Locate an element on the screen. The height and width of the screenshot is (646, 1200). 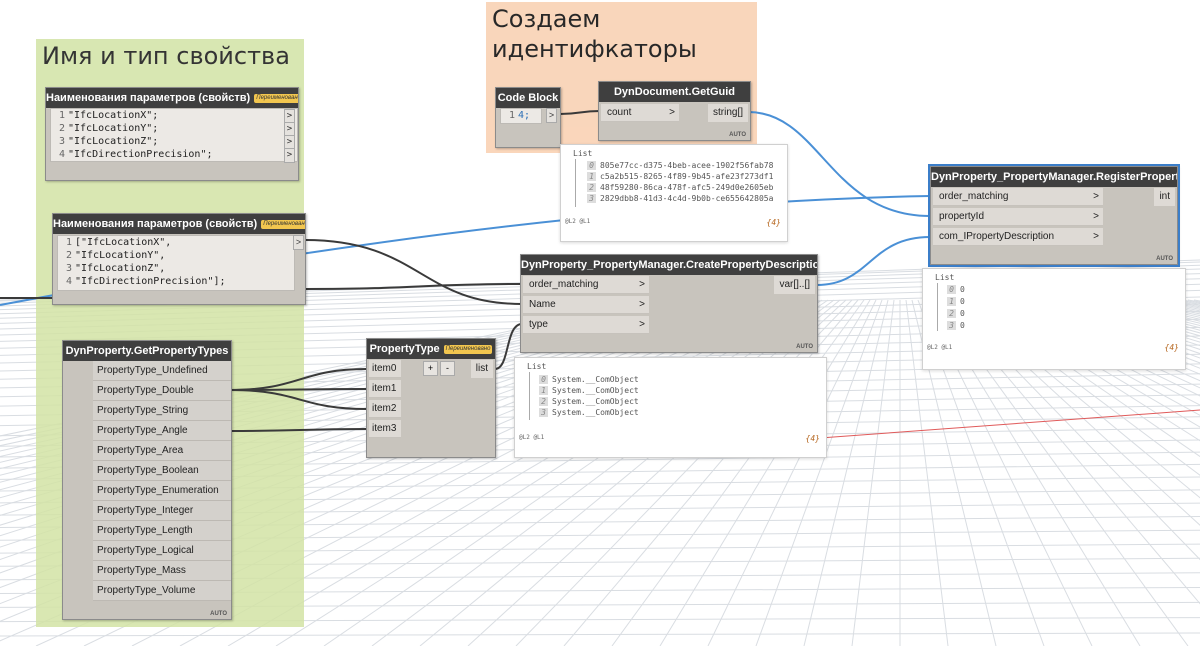
output-port-property-type: PropertyType_Undefined is located at coordinates (162, 371).